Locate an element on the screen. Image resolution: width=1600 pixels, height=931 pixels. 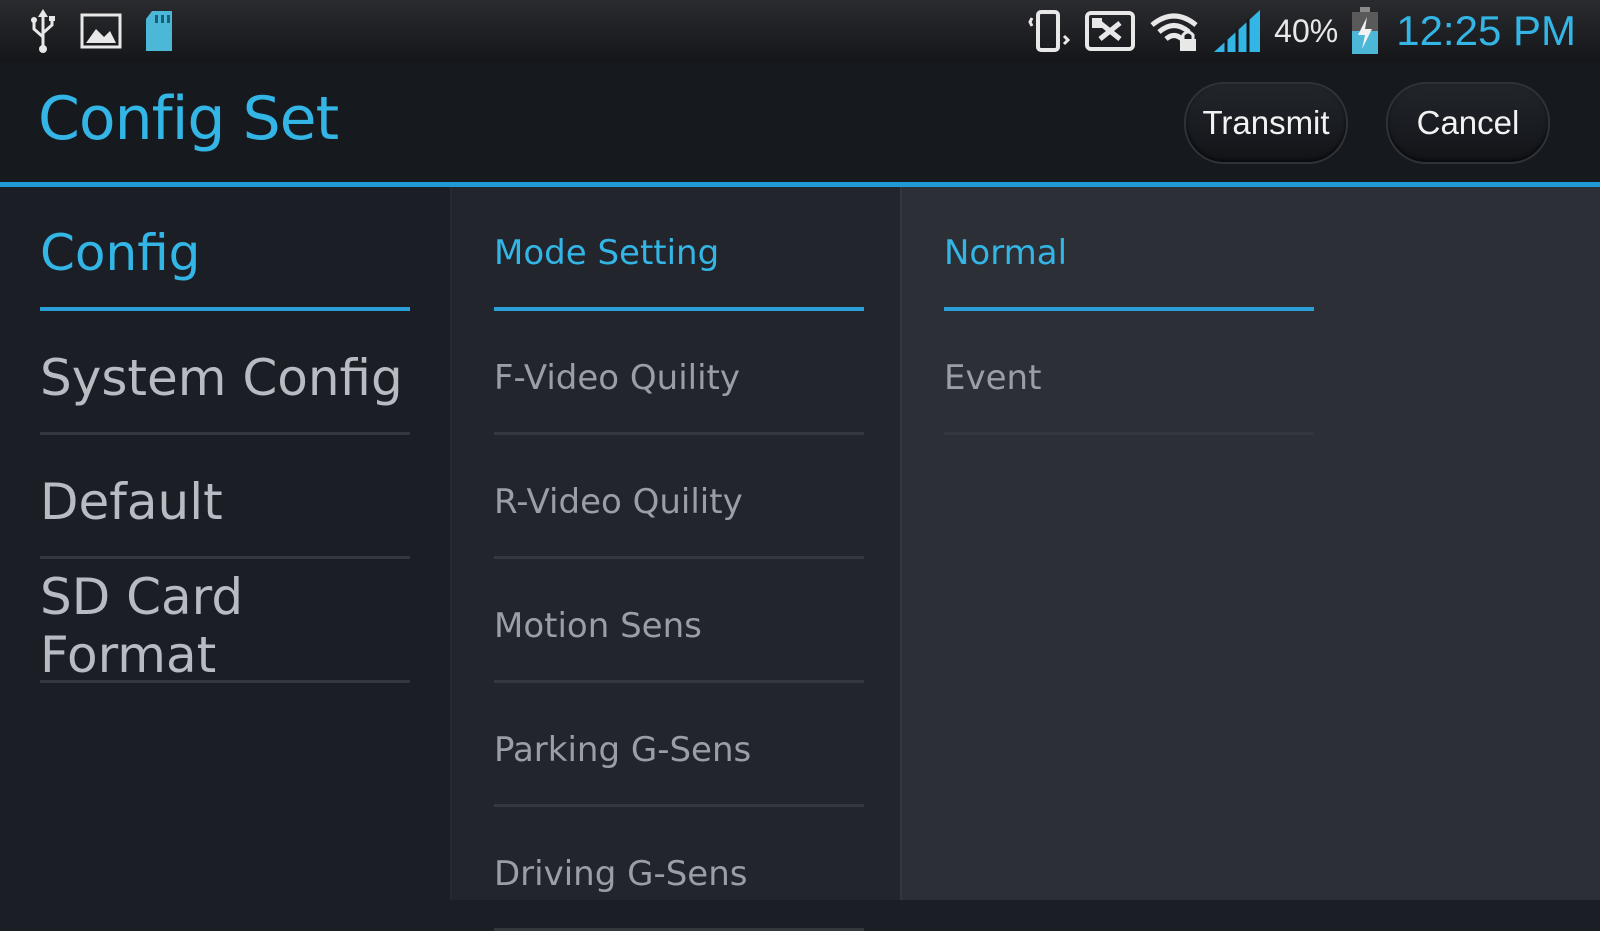
setting-item-mode-setting: Mode Setting is located at coordinates (679, 249).